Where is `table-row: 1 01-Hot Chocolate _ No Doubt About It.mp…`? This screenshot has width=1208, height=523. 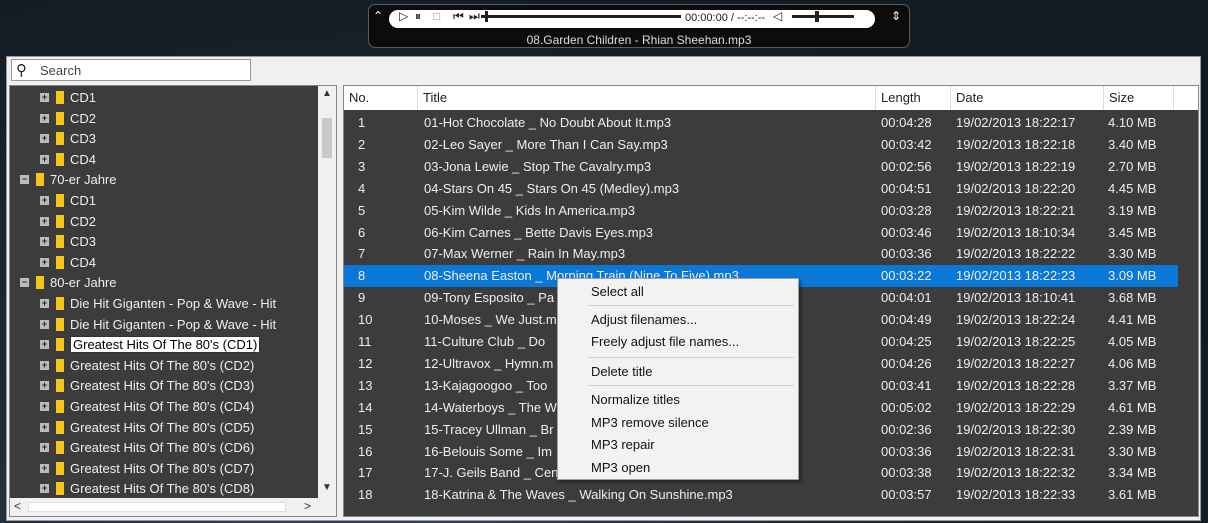
table-row: 1 01-Hot Chocolate _ No Doubt About It.mp… is located at coordinates (761, 123).